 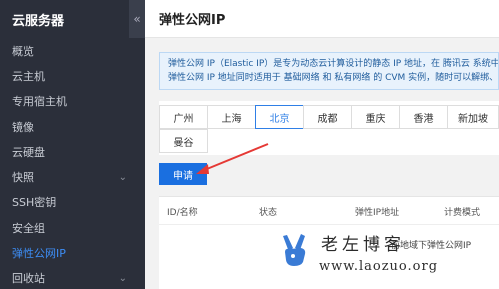 I want to click on page-title: 弹性公网IP, so click(x=192, y=20).